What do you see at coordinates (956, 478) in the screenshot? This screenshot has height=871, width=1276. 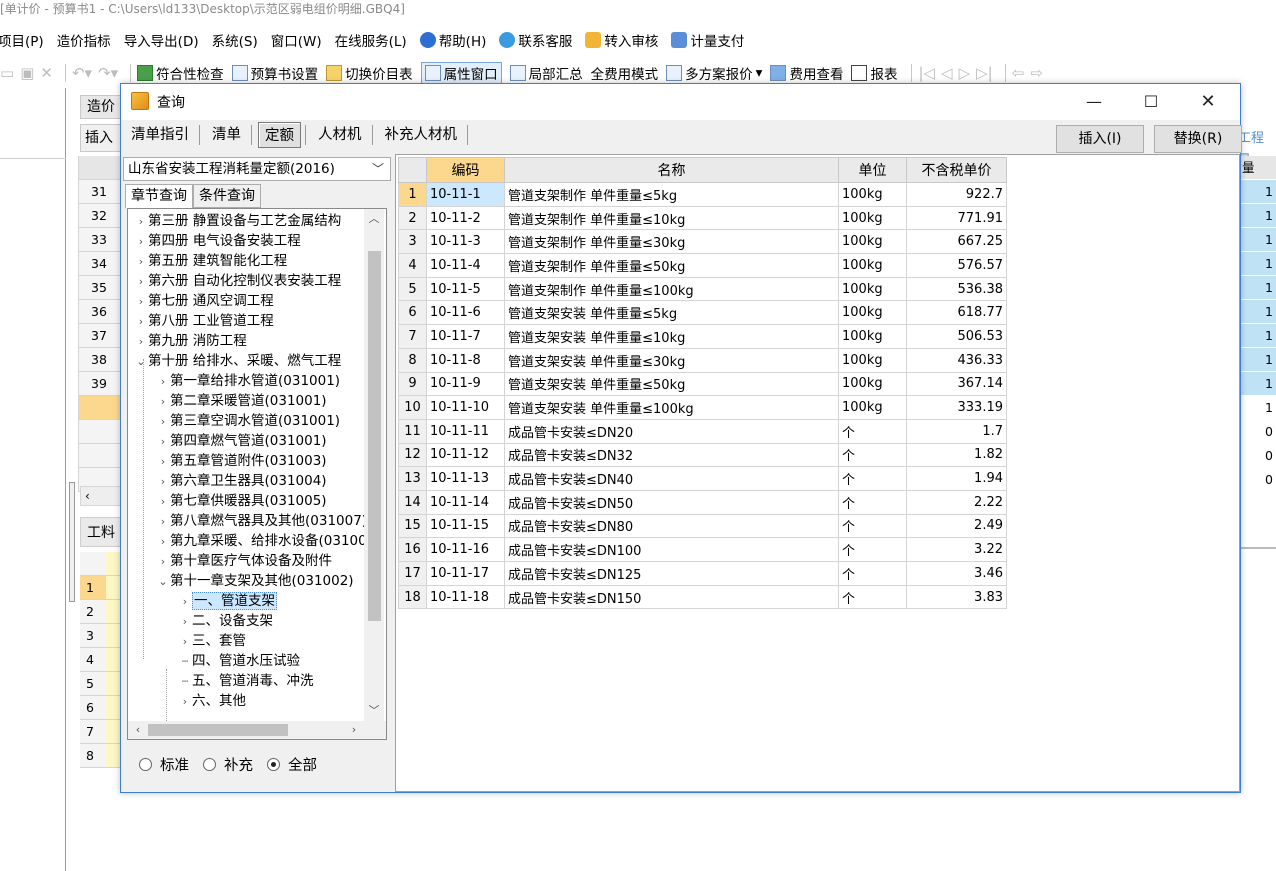 I see `price-cell: 1.94` at bounding box center [956, 478].